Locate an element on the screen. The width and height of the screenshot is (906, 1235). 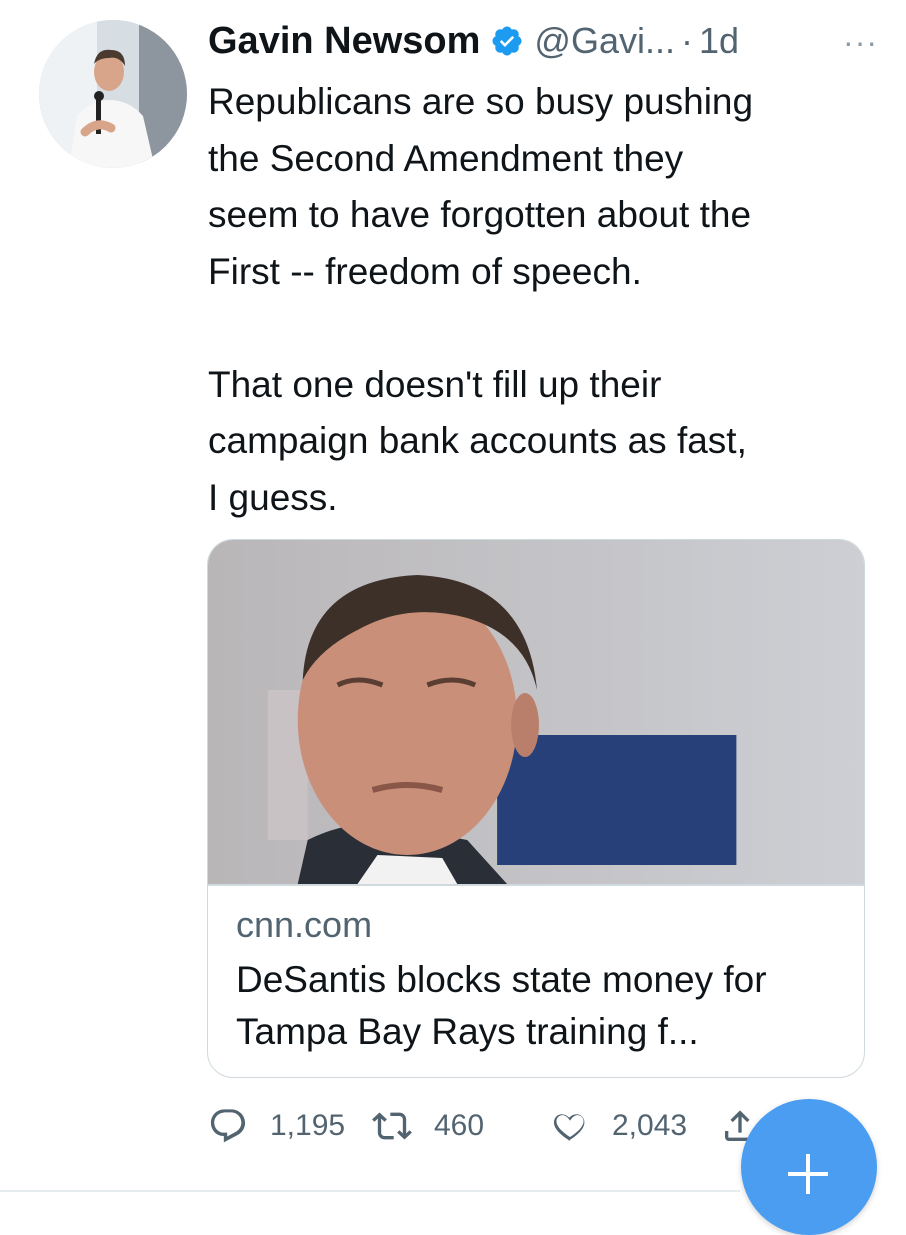
avatar-photo is located at coordinates (113, 94).